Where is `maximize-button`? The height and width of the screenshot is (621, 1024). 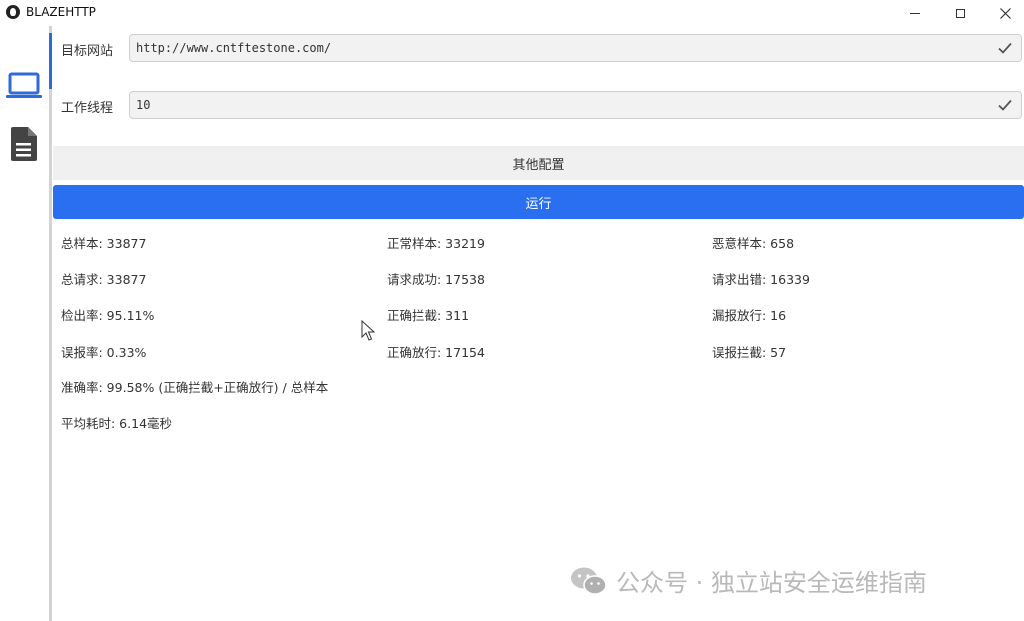
maximize-button is located at coordinates (960, 13).